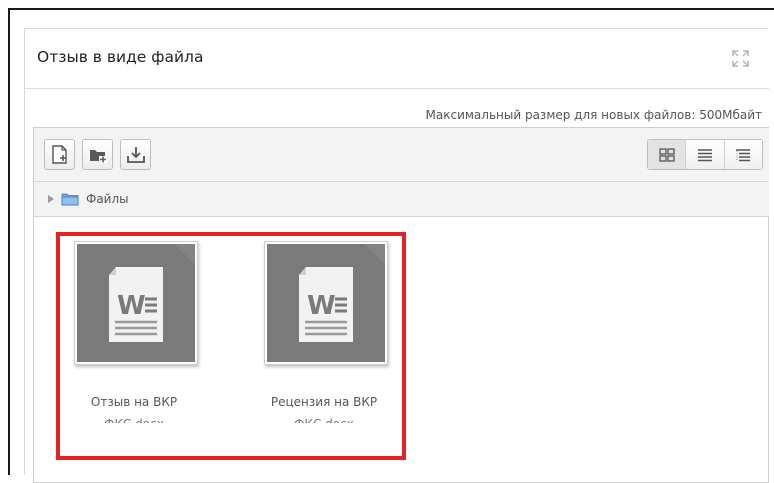 Image resolution: width=774 pixels, height=483 pixels. I want to click on add-file-button, so click(59, 154).